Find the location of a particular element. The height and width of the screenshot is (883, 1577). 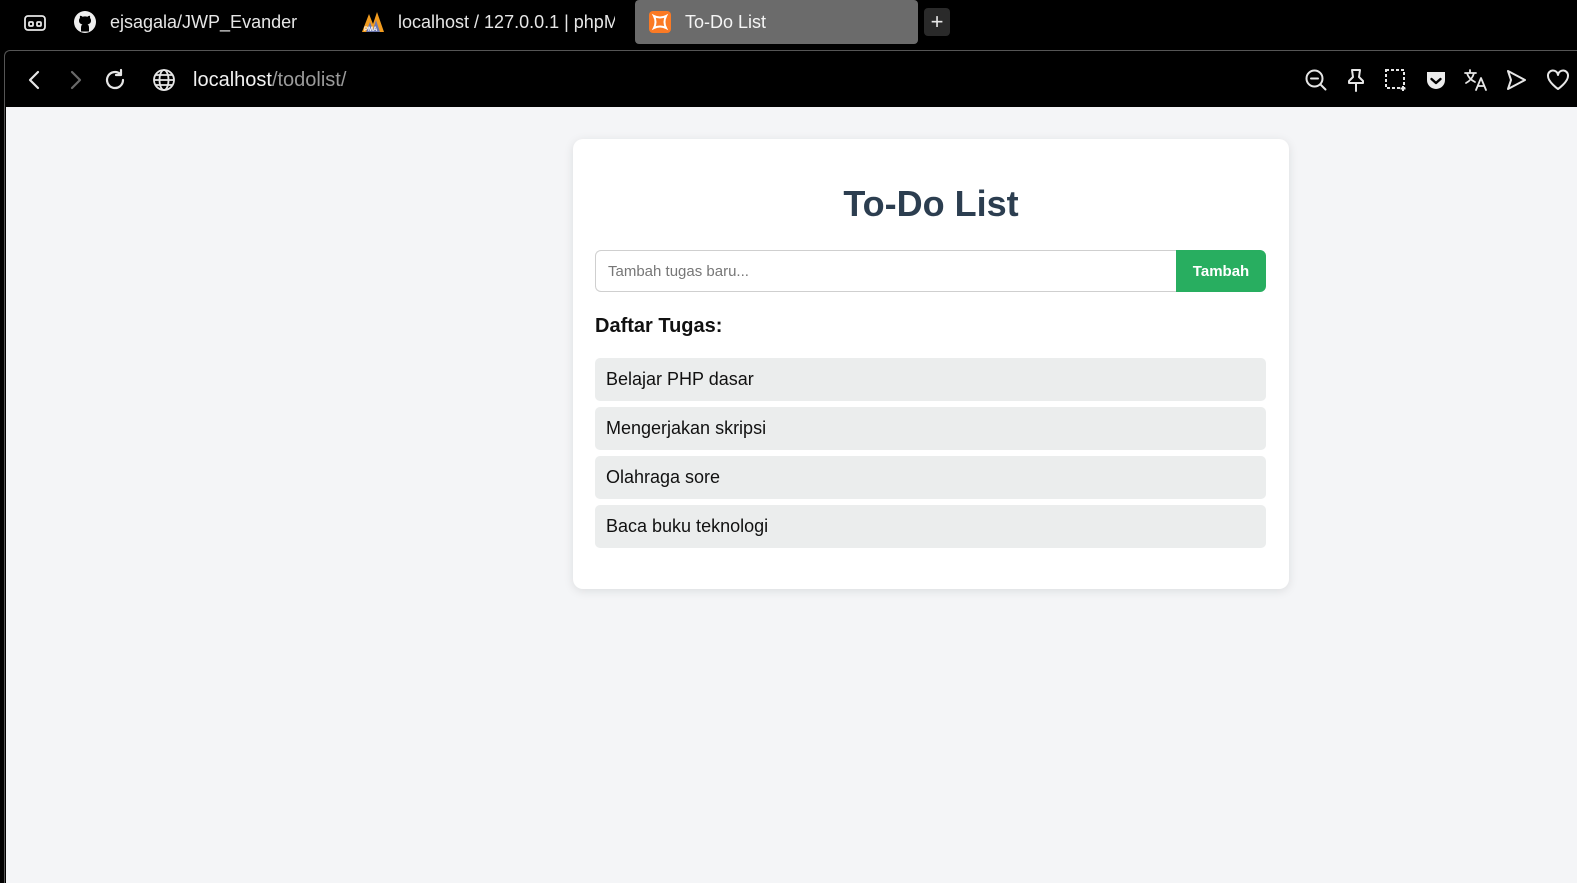

tab-phpmyadmin: PMA localhost / 127.0.0.1 | phpMyAdmin is located at coordinates (487, 22).